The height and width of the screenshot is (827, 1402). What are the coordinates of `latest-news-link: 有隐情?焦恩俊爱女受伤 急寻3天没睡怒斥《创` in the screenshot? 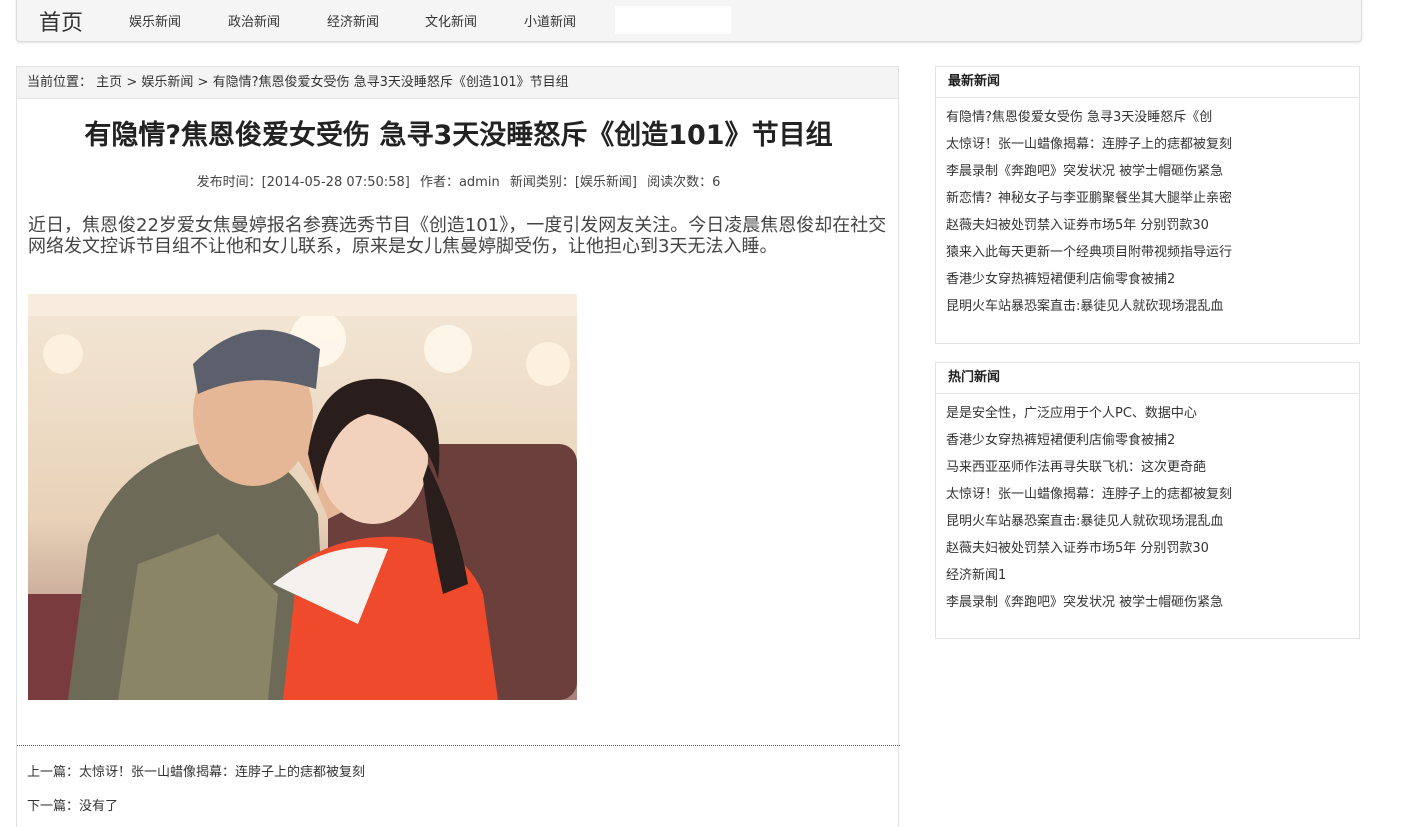 It's located at (1079, 117).